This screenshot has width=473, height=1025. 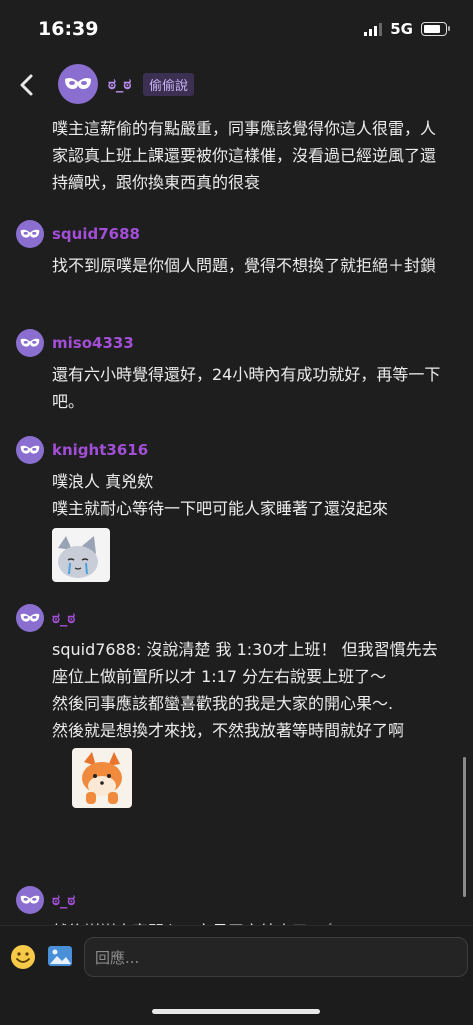 I want to click on comment: squid7688 找不到原噗是你個人問題，覺得不想換了就拒絕＋封鎖, so click(x=236, y=249).